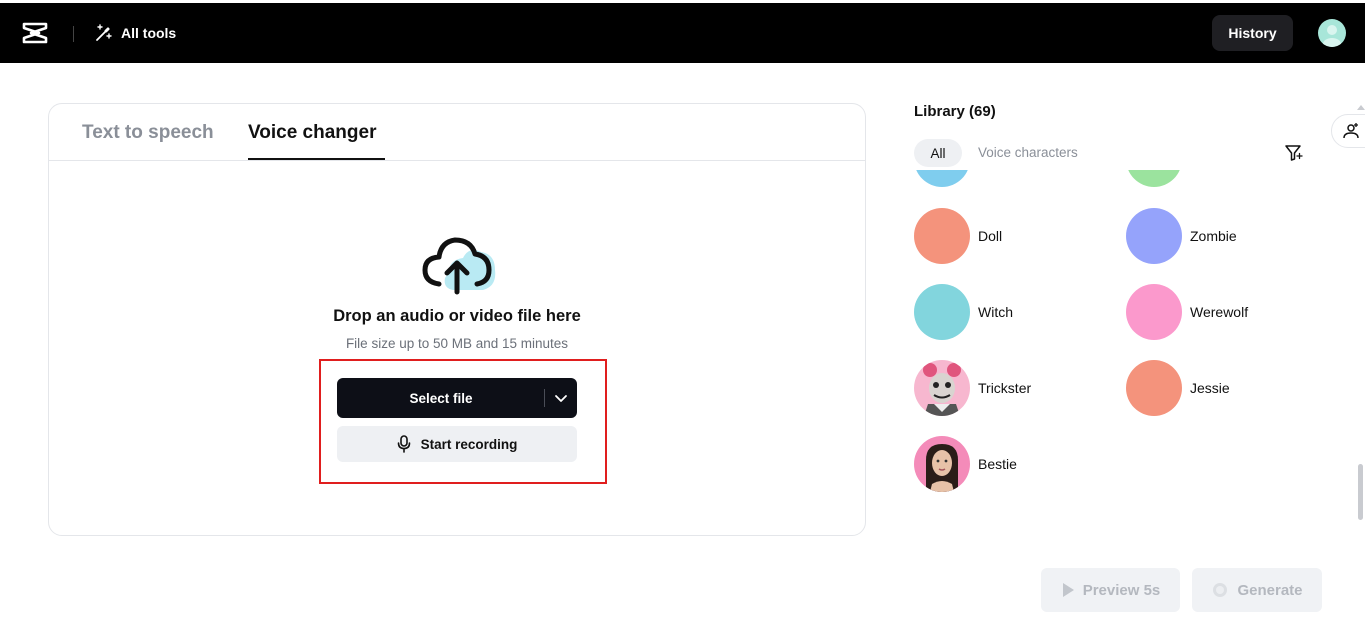  What do you see at coordinates (942, 388) in the screenshot?
I see `clown-avatar-icon` at bounding box center [942, 388].